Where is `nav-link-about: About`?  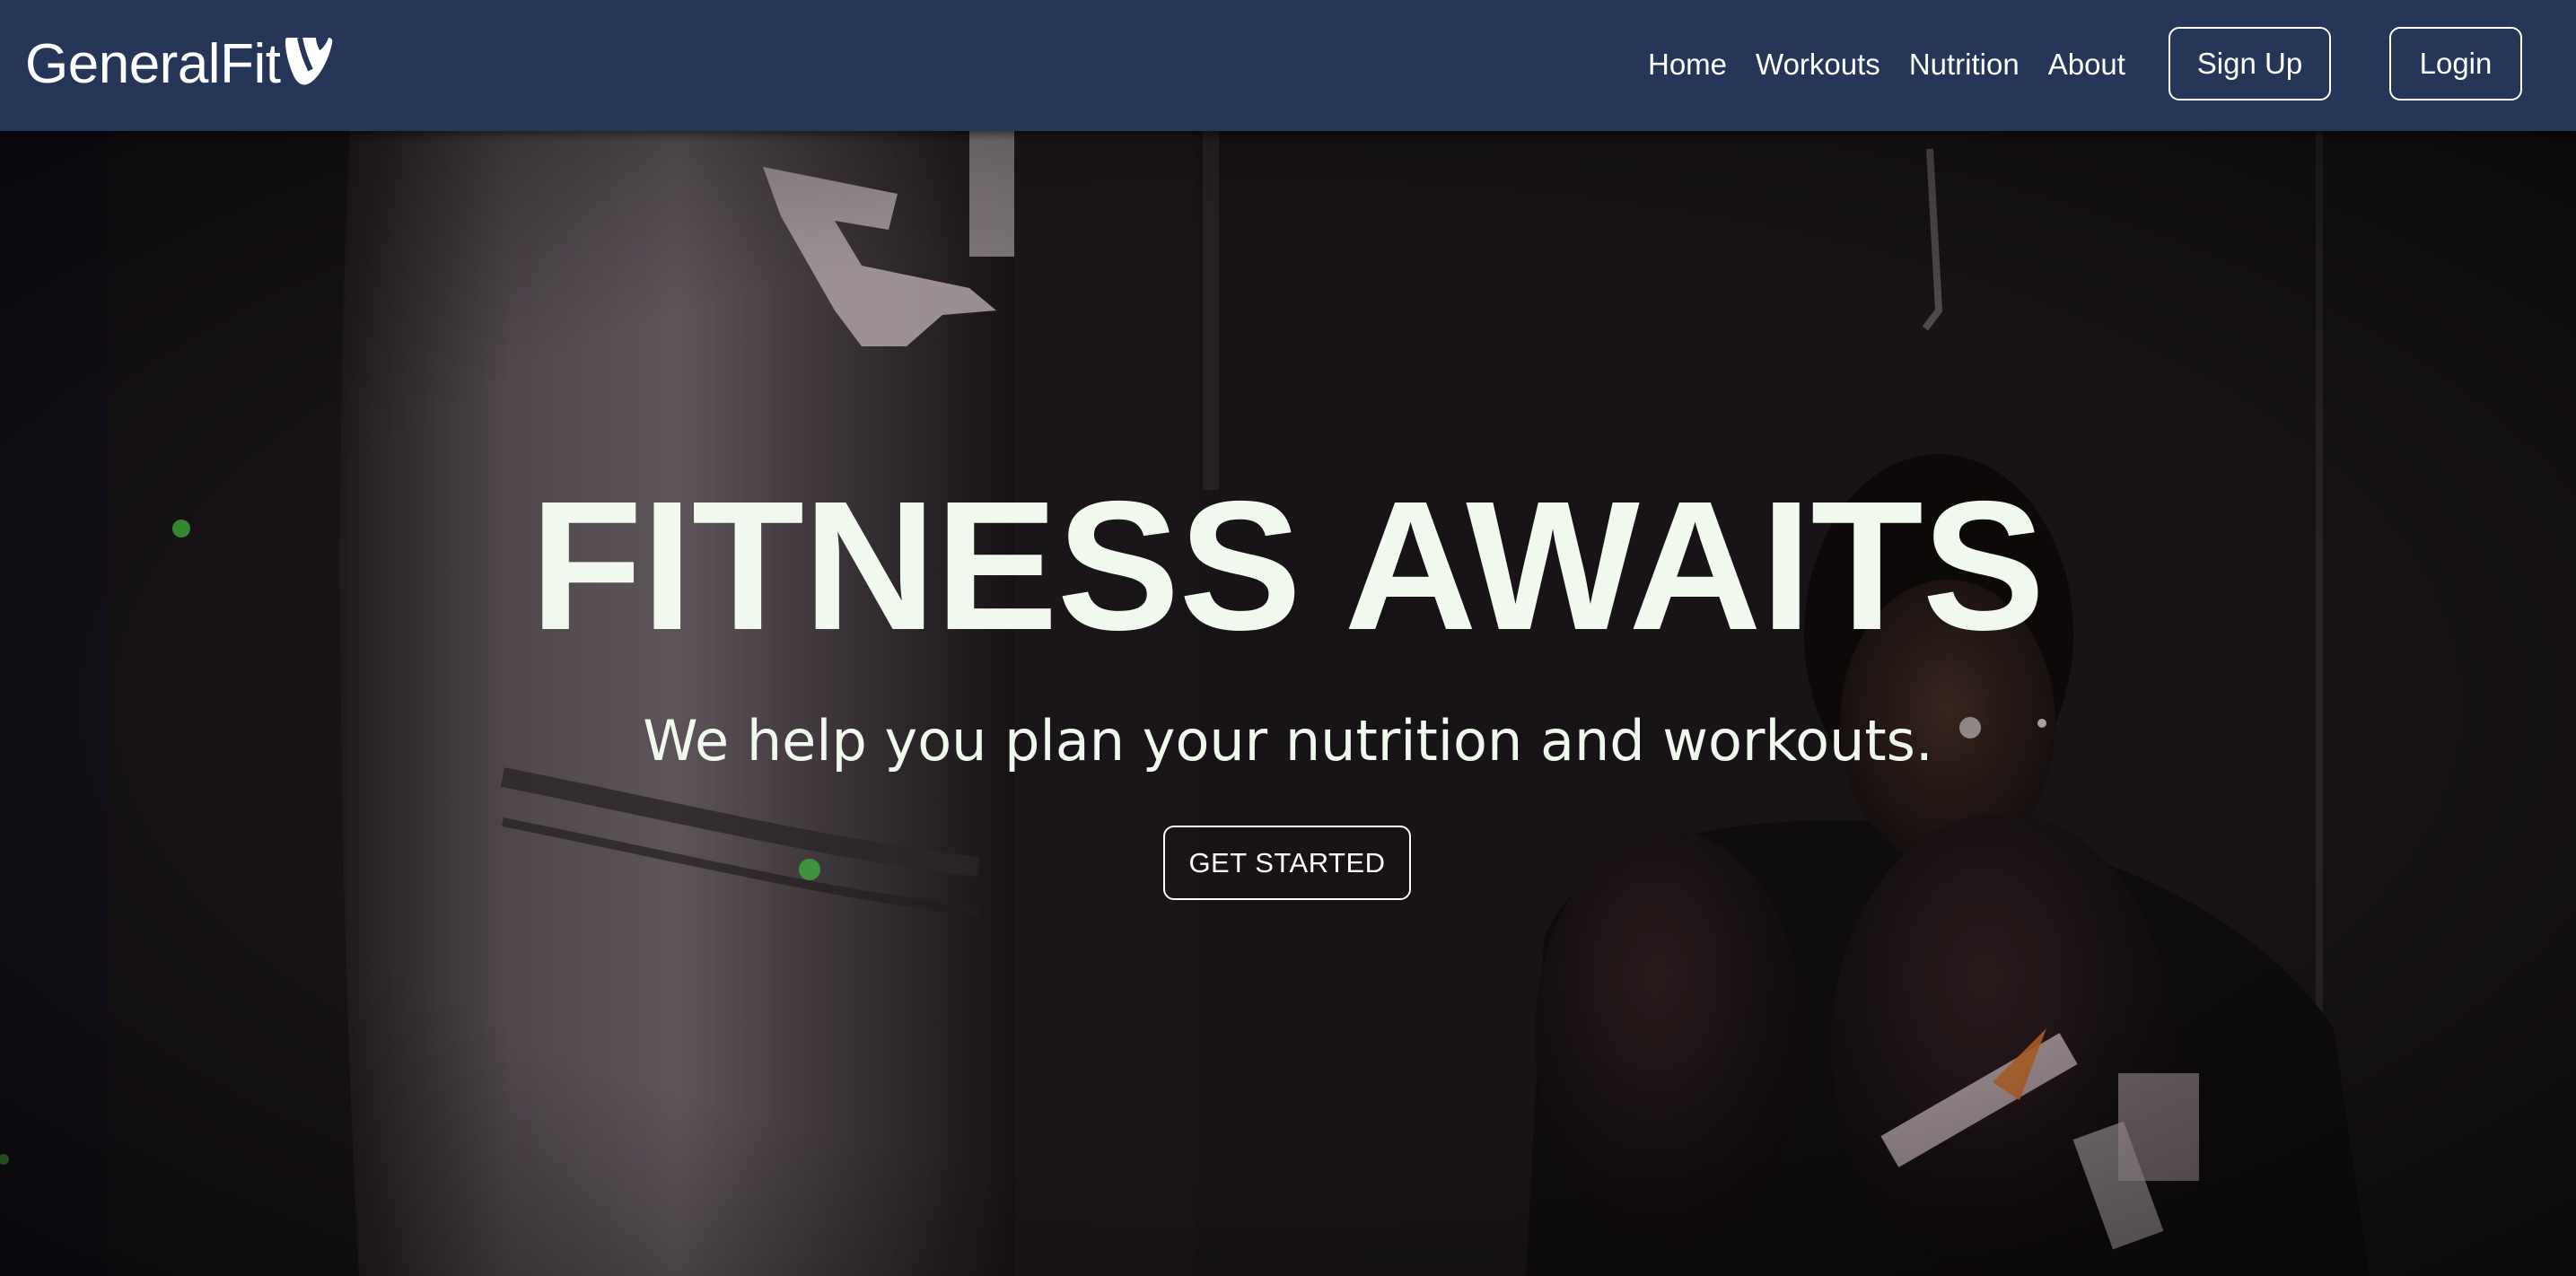
nav-link-about: About is located at coordinates (2086, 64).